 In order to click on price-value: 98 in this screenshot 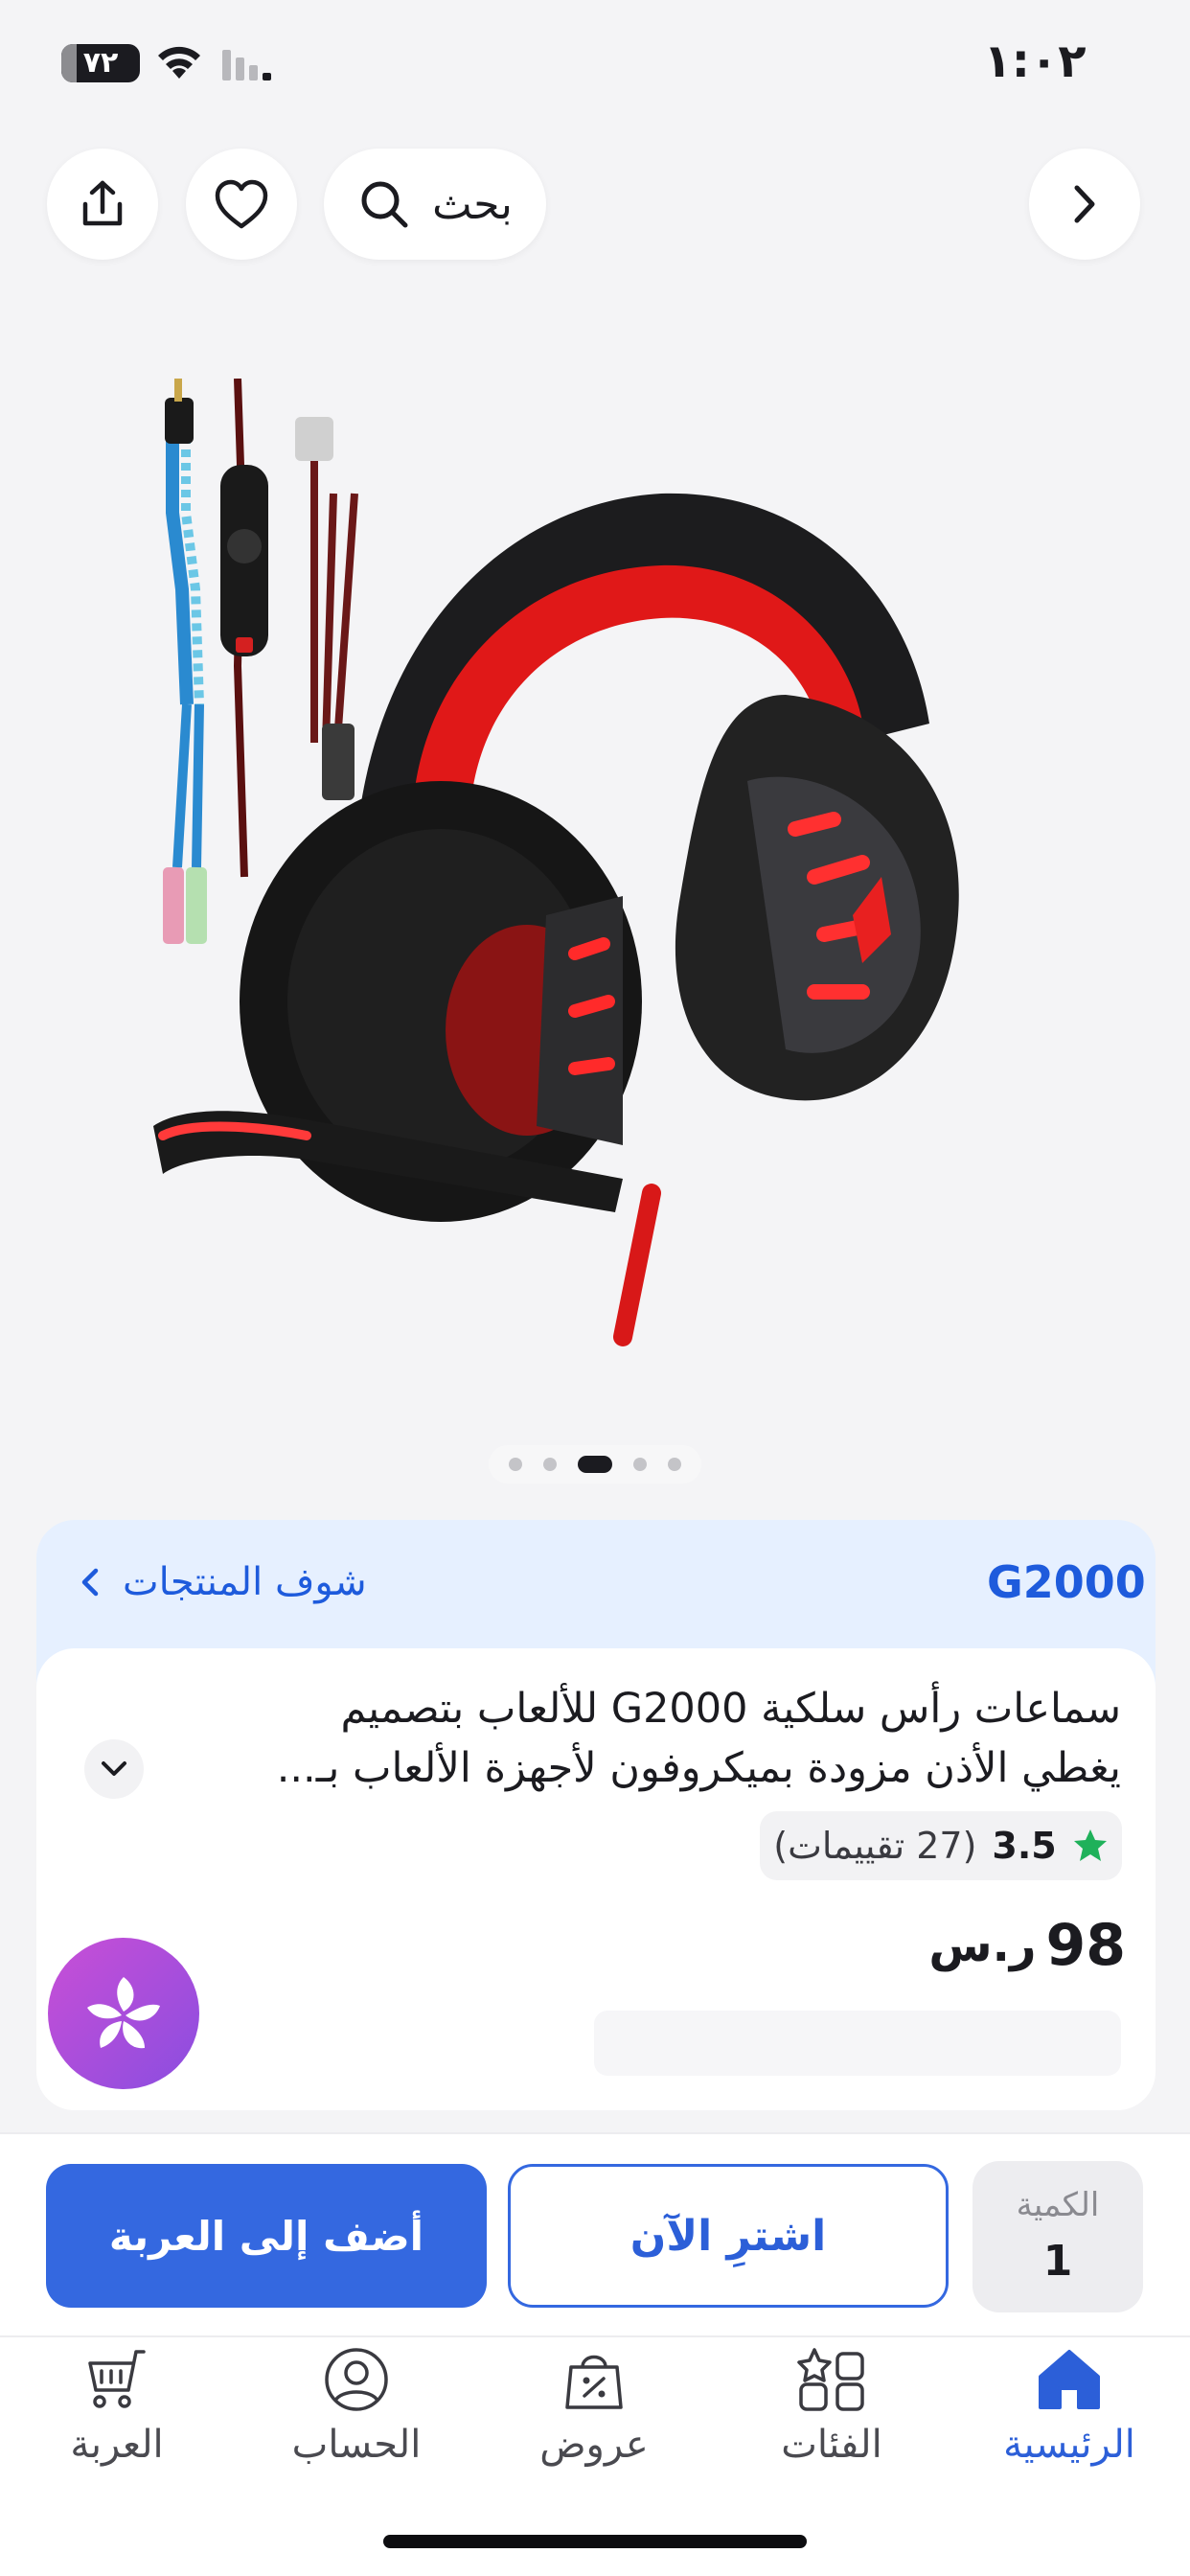, I will do `click(1086, 1945)`.